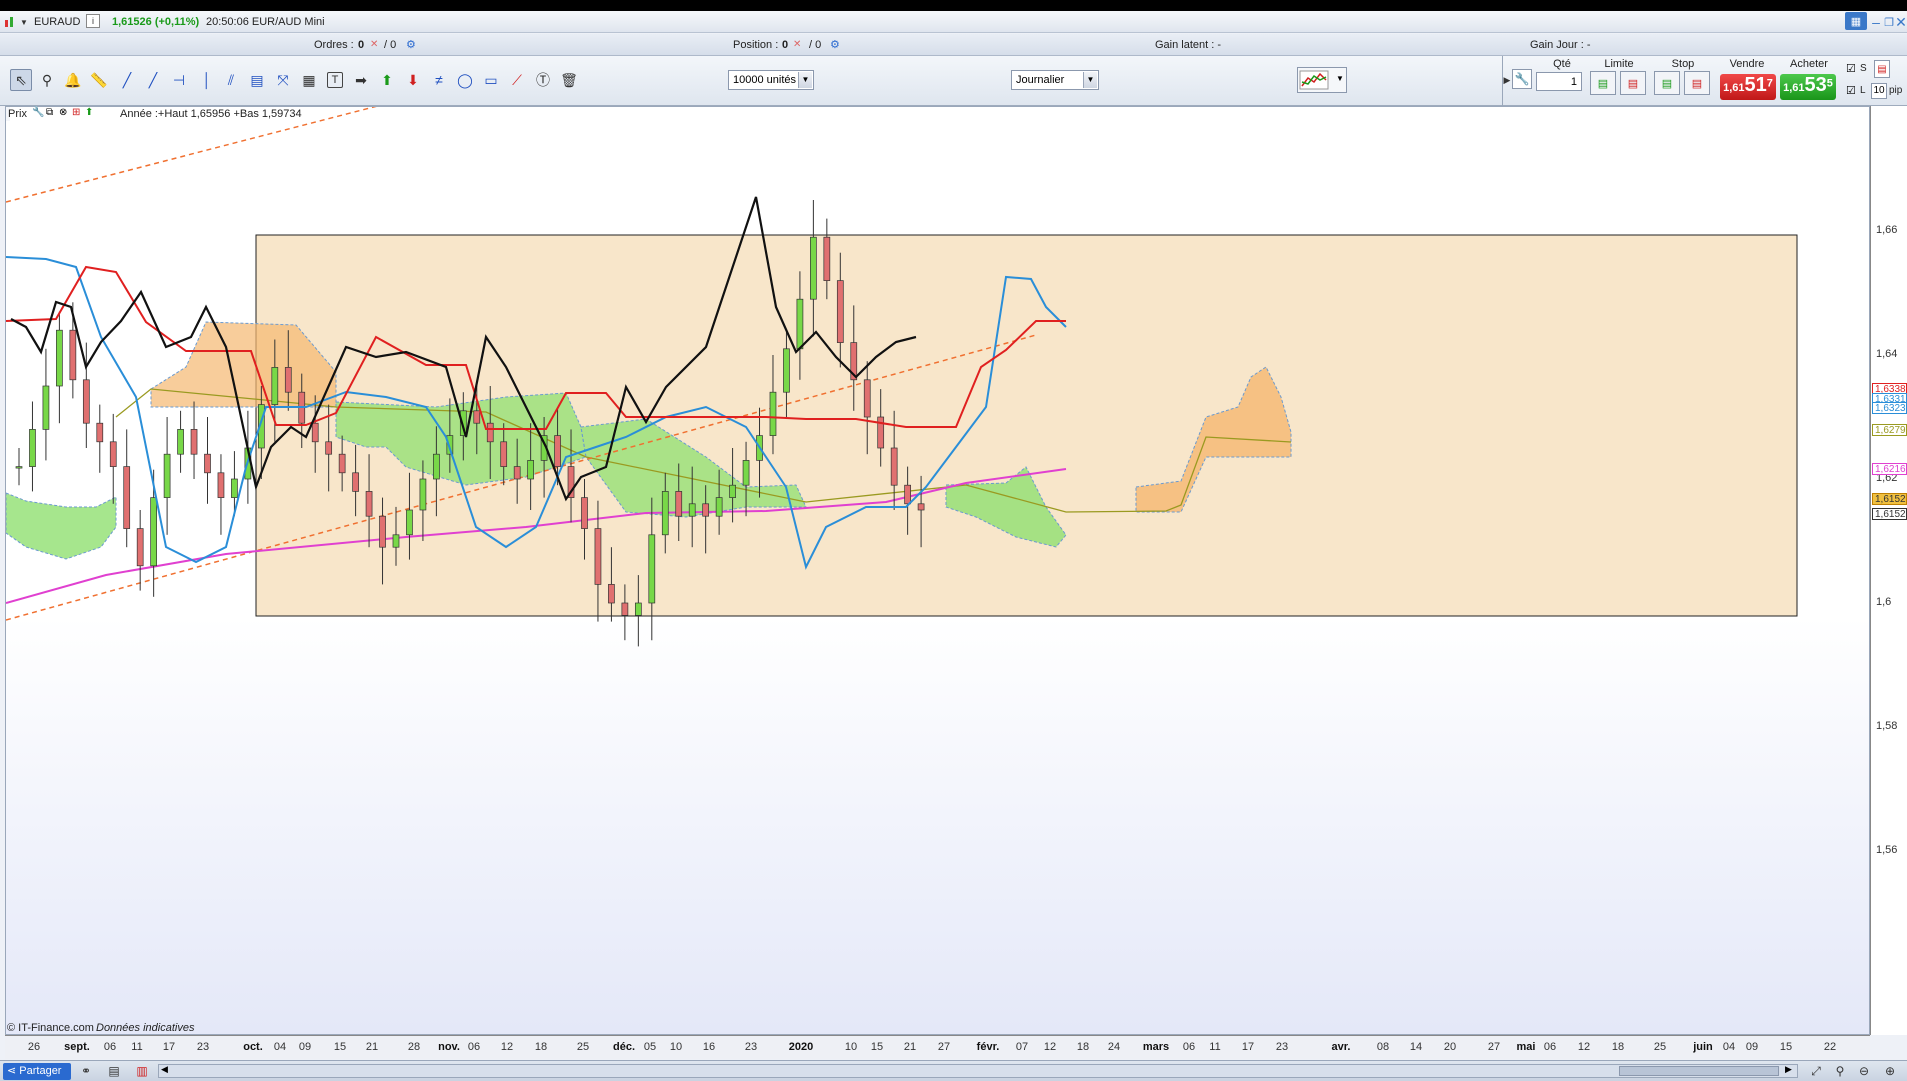 The height and width of the screenshot is (1081, 1907). What do you see at coordinates (145, 1028) in the screenshot?
I see `data-note: Données indicatives` at bounding box center [145, 1028].